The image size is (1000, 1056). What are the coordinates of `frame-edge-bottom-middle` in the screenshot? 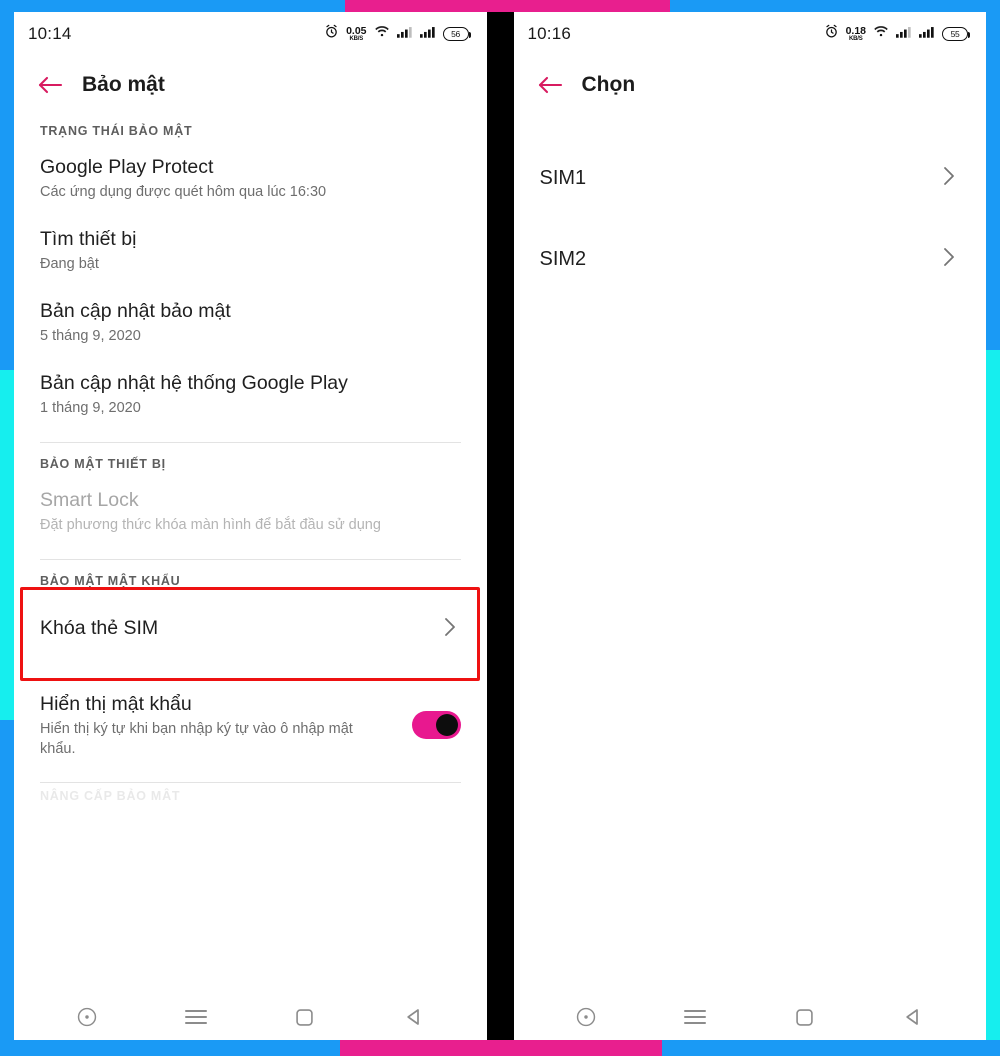 It's located at (501, 1048).